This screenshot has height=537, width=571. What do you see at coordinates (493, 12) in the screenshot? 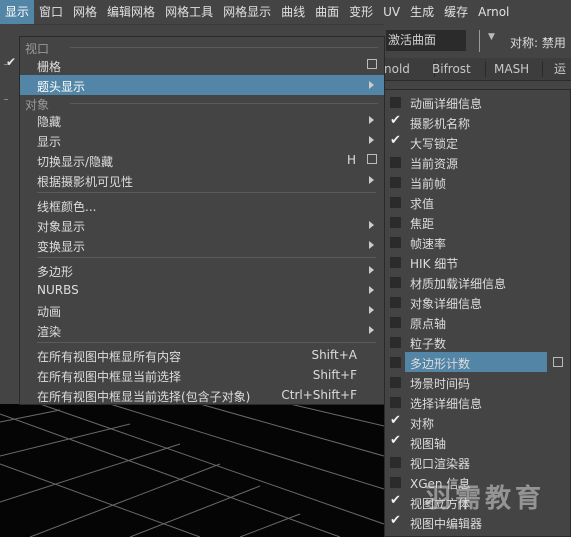
I see `menubar-item: Arnol` at bounding box center [493, 12].